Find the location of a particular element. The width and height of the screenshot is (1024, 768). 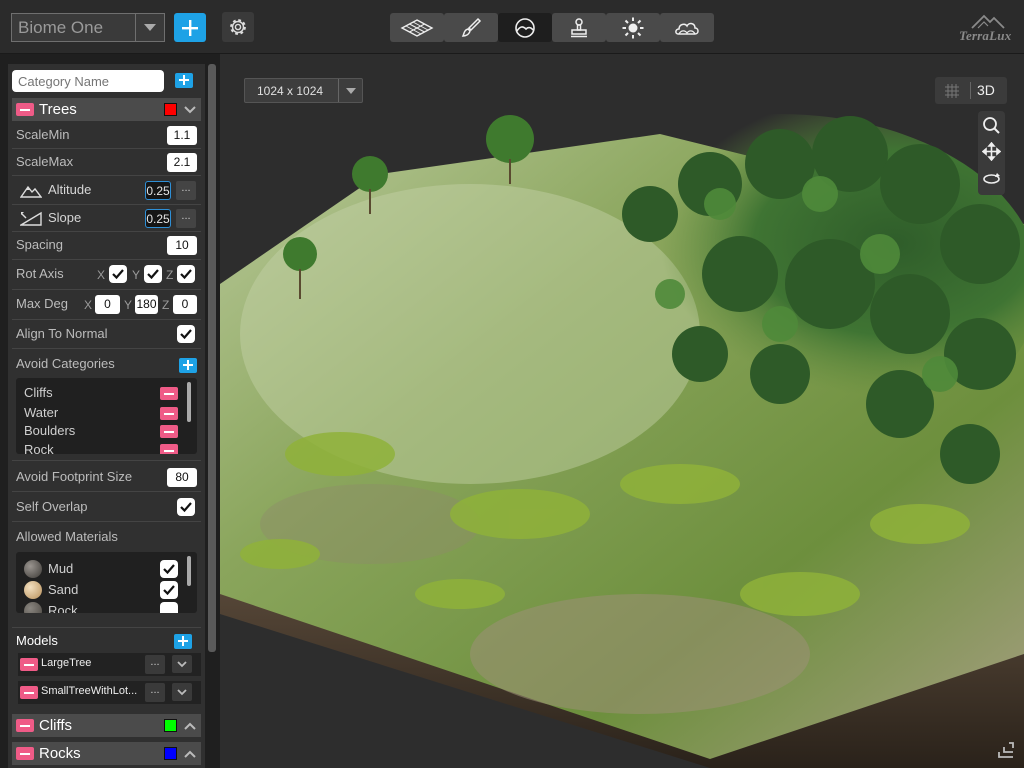

axis-y-label: Y is located at coordinates (128, 305).